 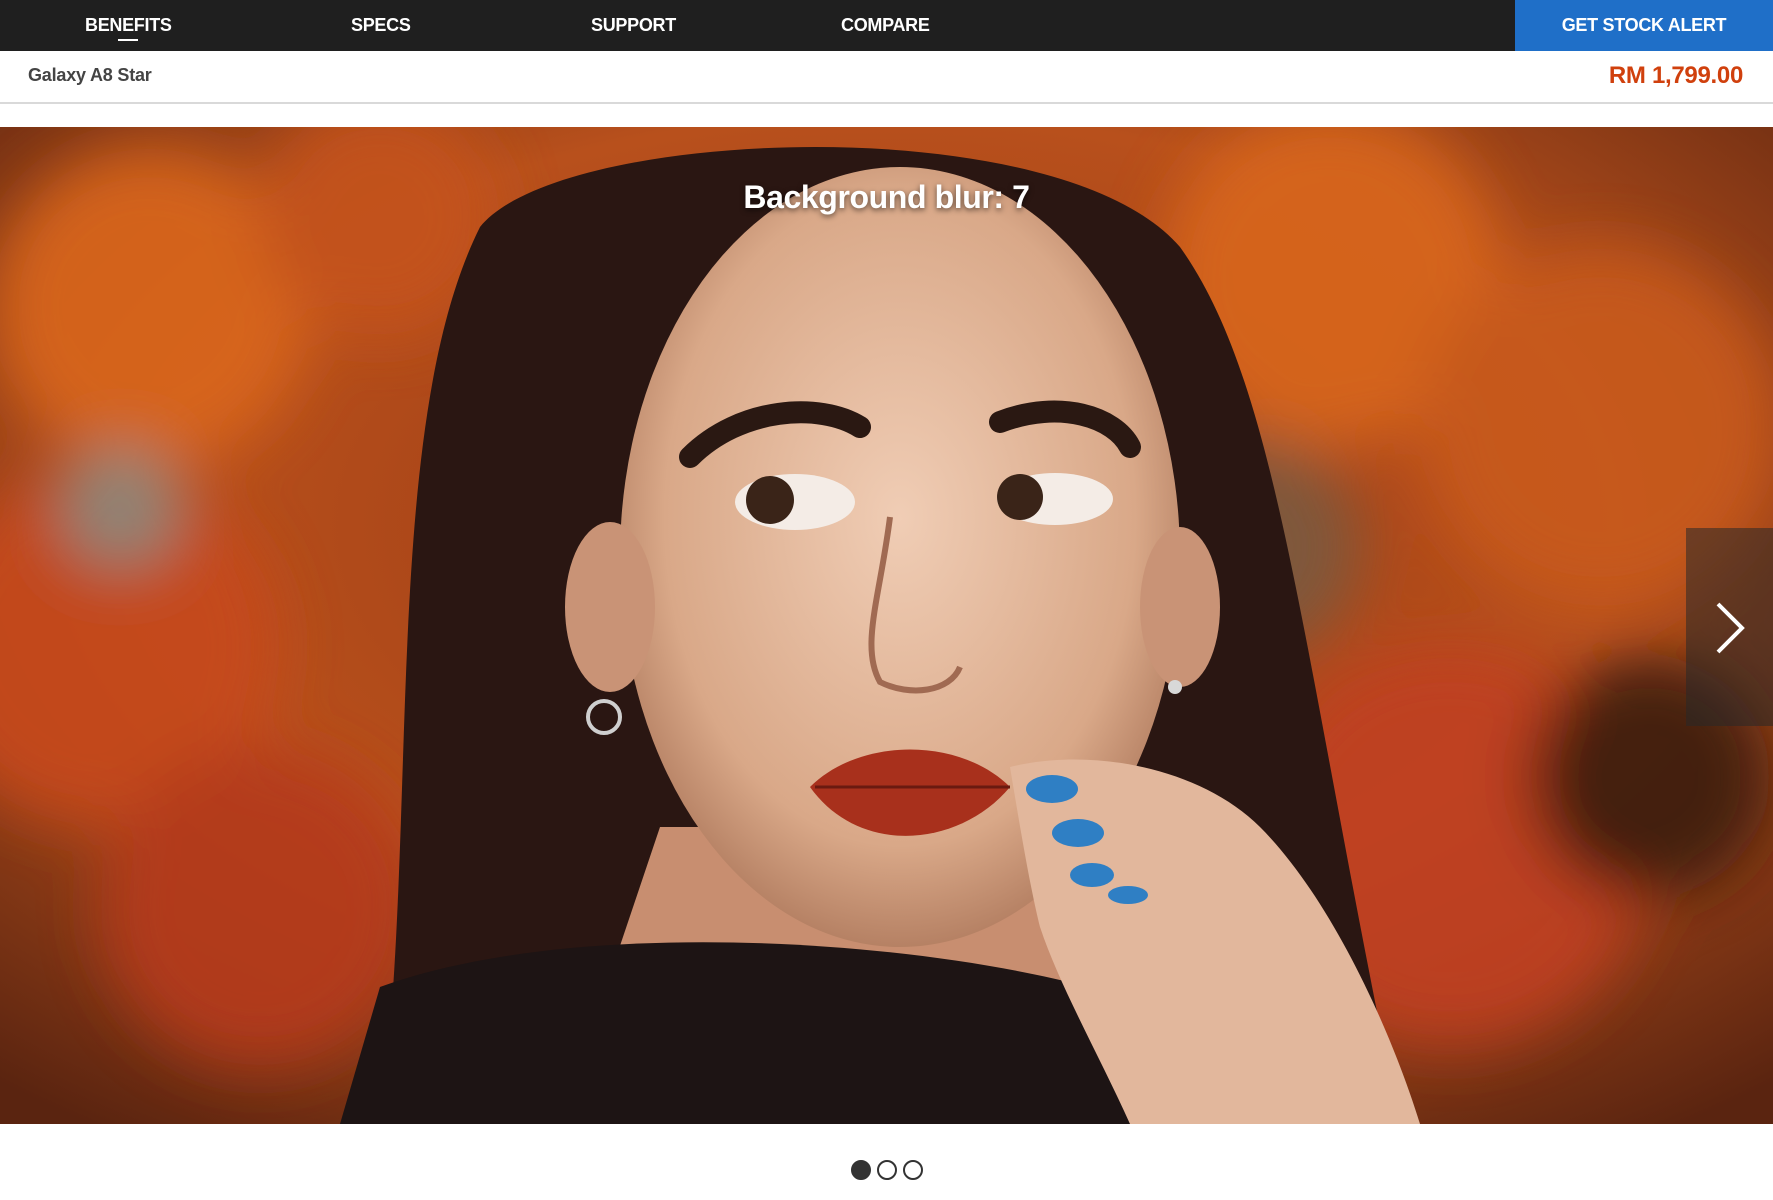 What do you see at coordinates (128, 40) in the screenshot?
I see `active-tab-indicator` at bounding box center [128, 40].